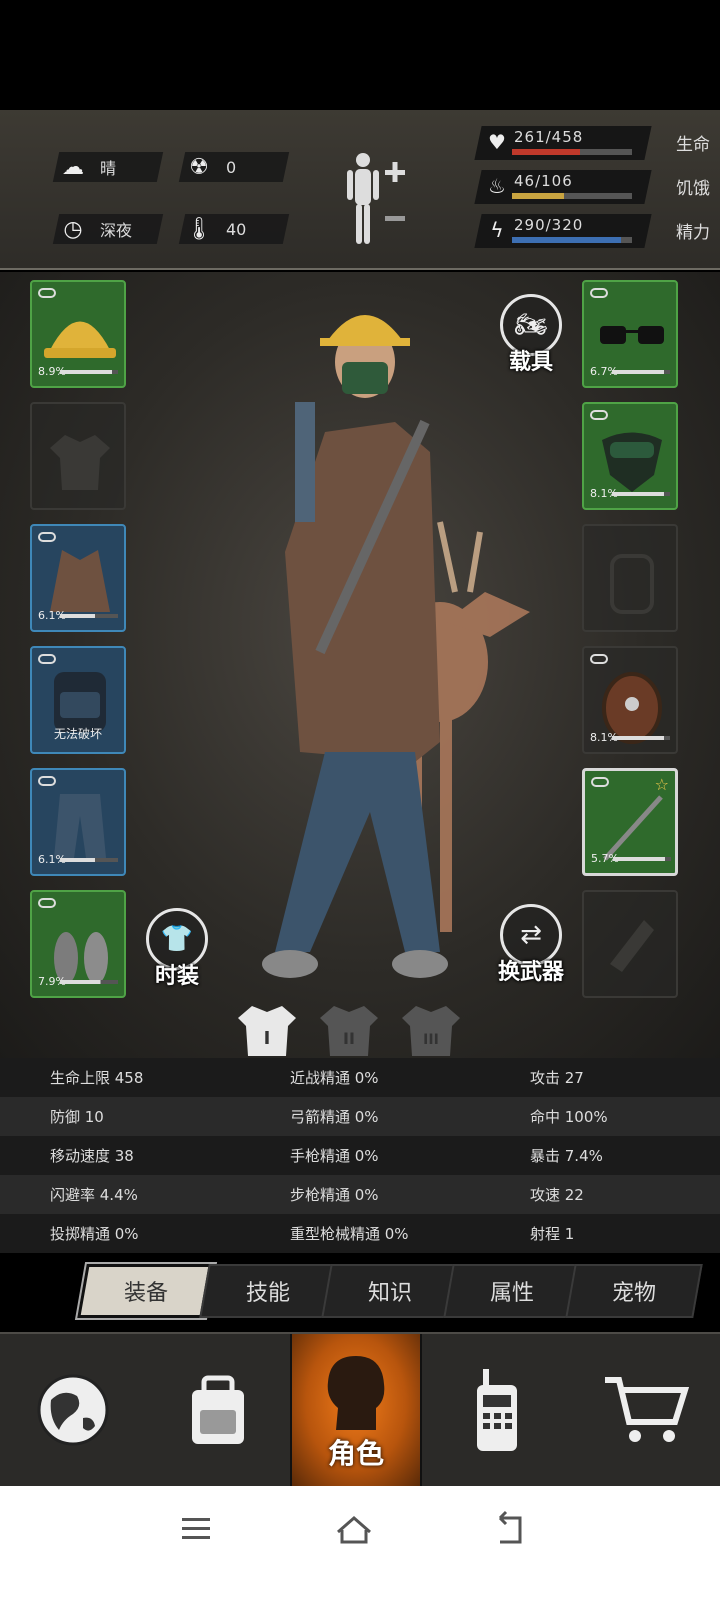 The width and height of the screenshot is (720, 1600). What do you see at coordinates (630, 456) in the screenshot?
I see `slot-mask: 8.1%` at bounding box center [630, 456].